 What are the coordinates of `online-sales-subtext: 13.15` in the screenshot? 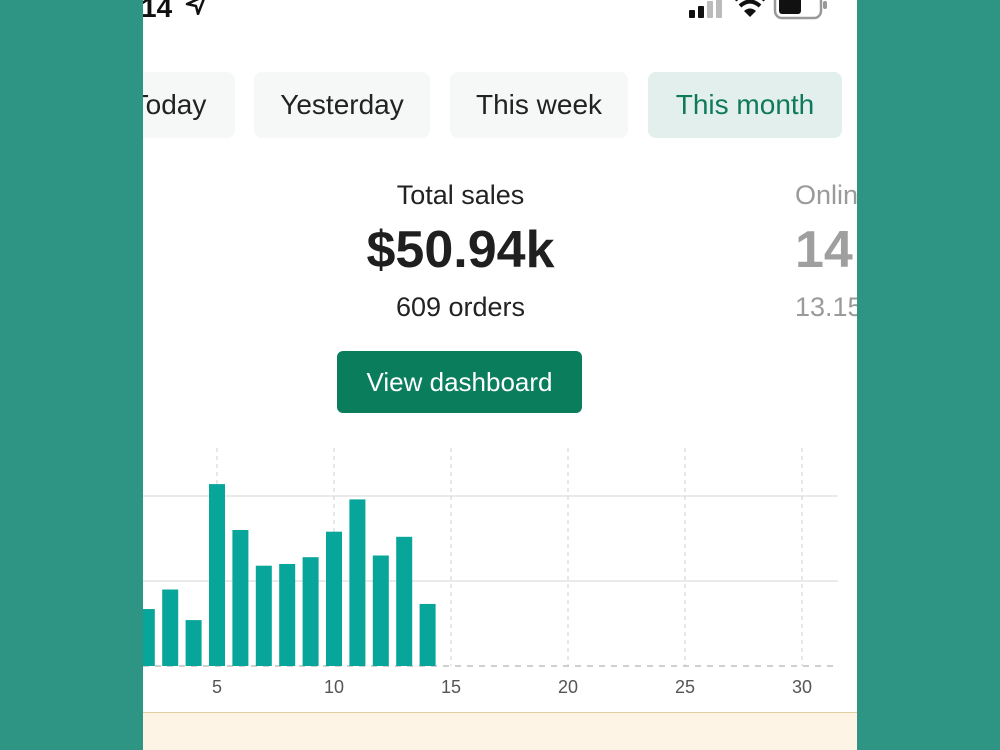 It's located at (826, 307).